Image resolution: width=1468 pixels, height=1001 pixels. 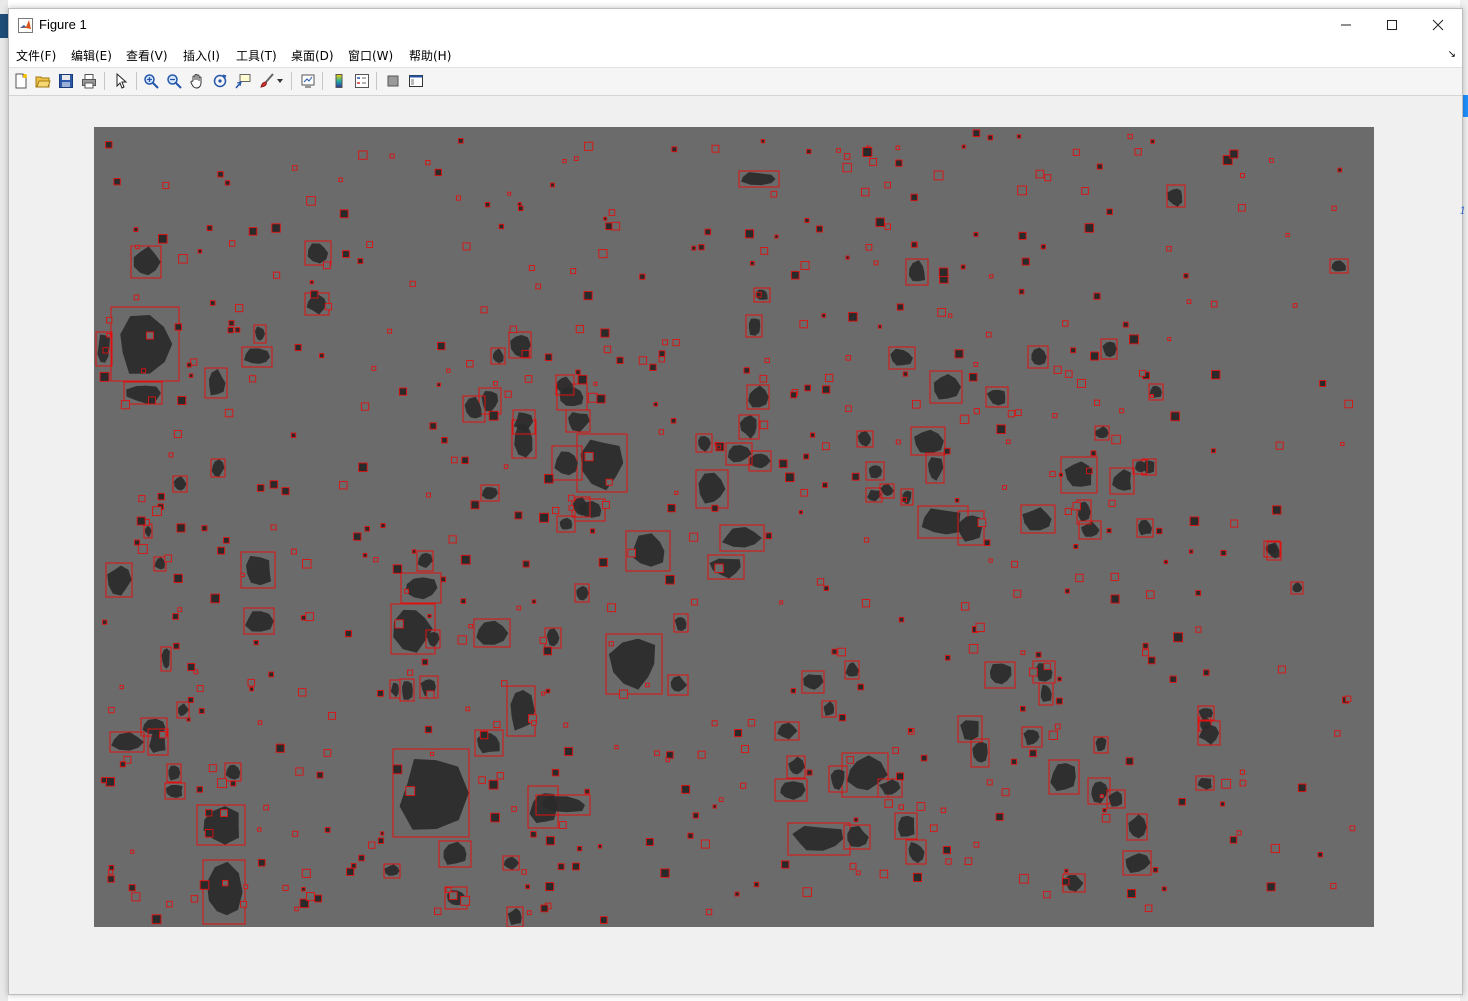 I want to click on close-button, so click(x=1438, y=25).